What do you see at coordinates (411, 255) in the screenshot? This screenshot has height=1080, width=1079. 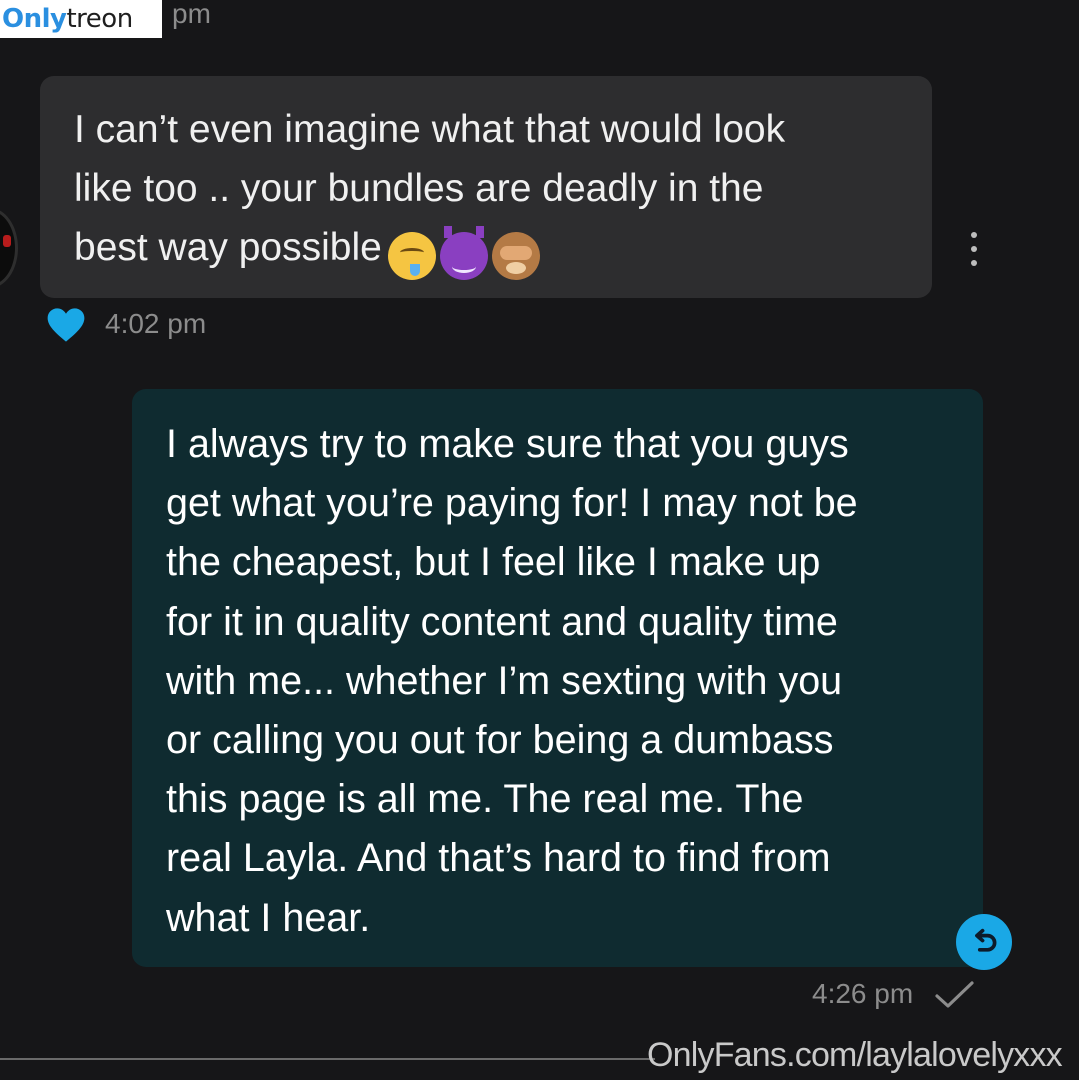 I see `drooling-face-emoji` at bounding box center [411, 255].